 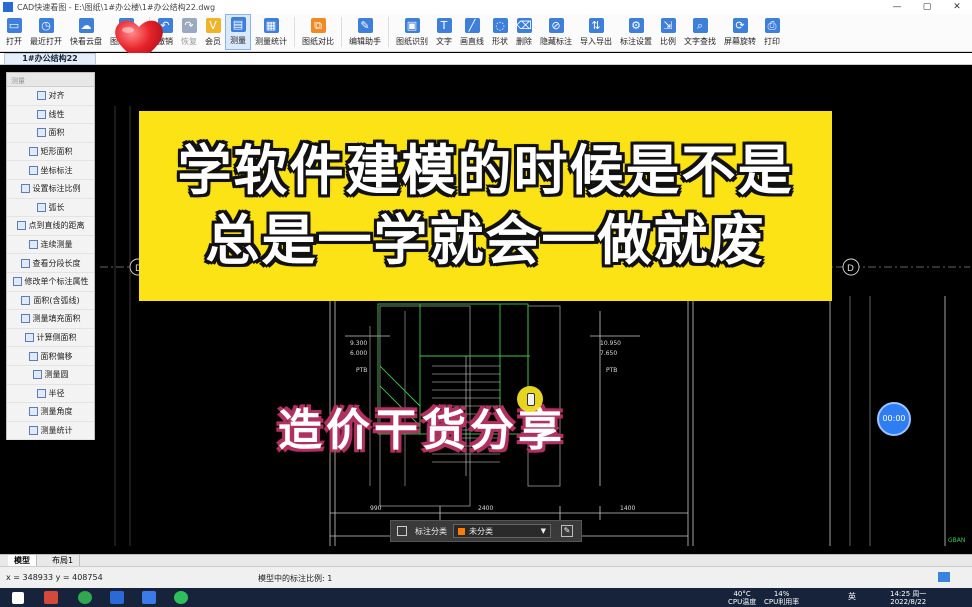 What do you see at coordinates (238, 40) in the screenshot?
I see `toolbar-label: 测量` at bounding box center [238, 40].